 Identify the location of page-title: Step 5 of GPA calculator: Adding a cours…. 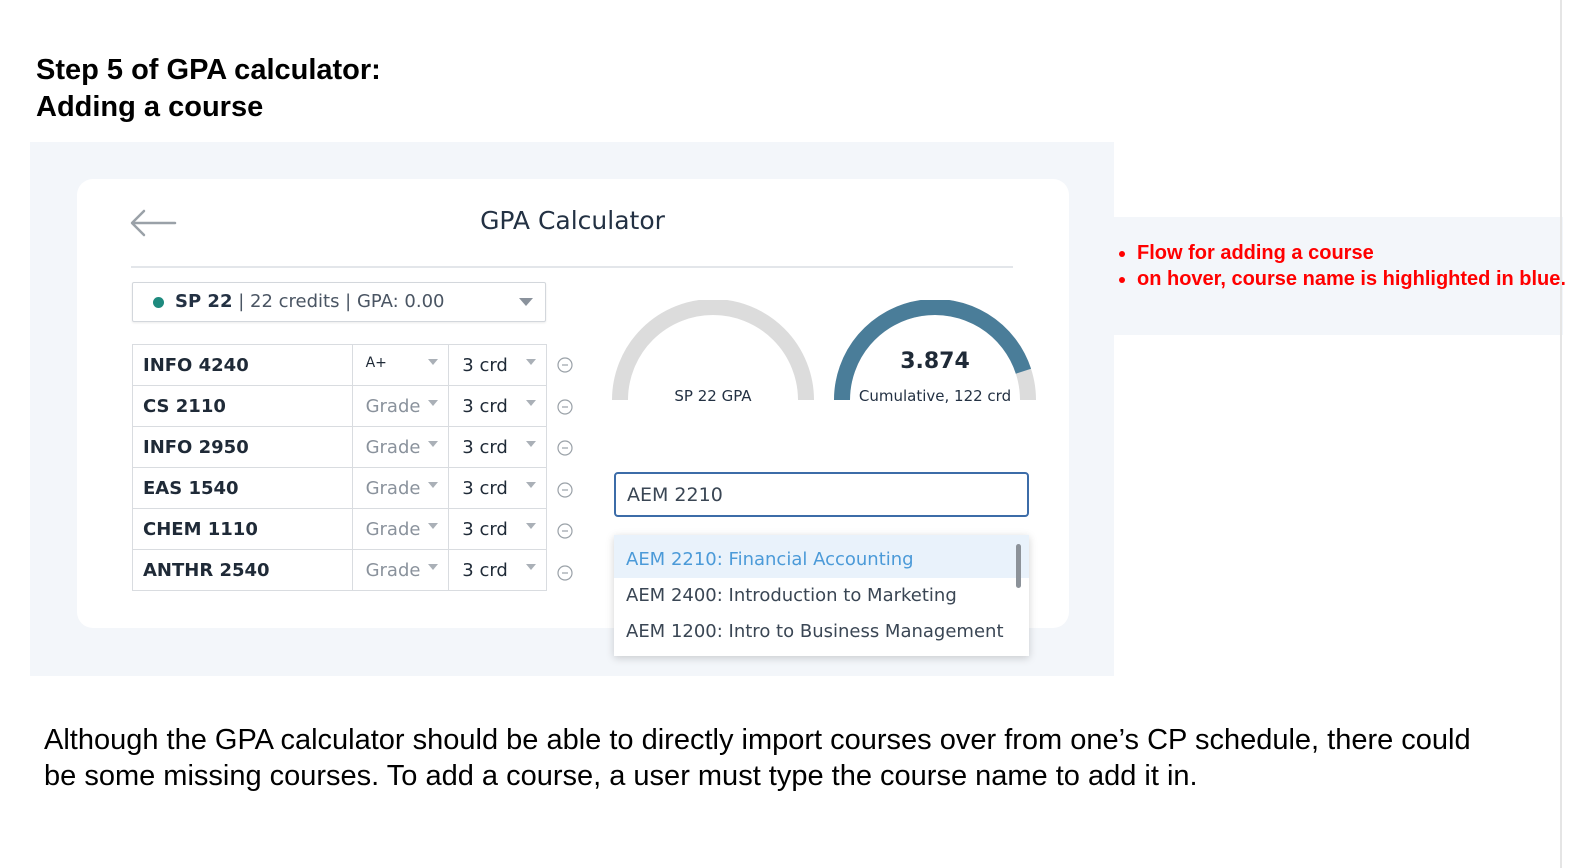
(208, 89).